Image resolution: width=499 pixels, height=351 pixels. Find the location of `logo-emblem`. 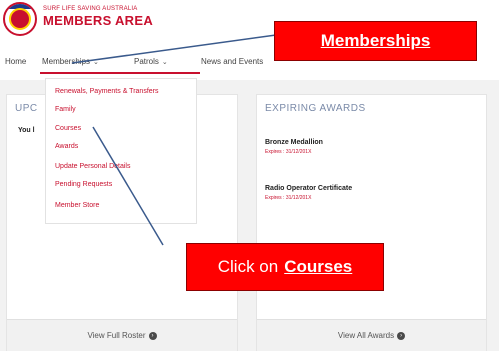

logo-emblem is located at coordinates (20, 19).